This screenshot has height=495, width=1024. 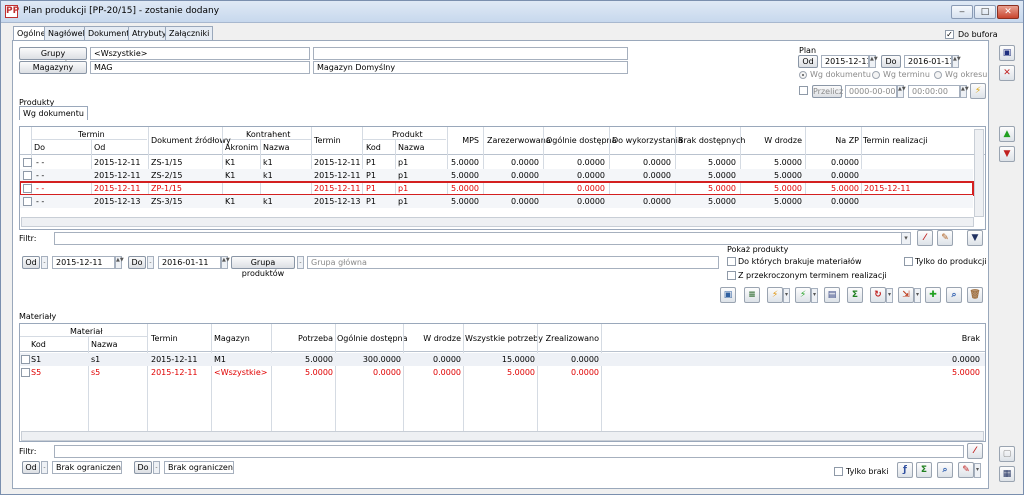 I want to click on bottom-od-button: Od, so click(x=31, y=467).